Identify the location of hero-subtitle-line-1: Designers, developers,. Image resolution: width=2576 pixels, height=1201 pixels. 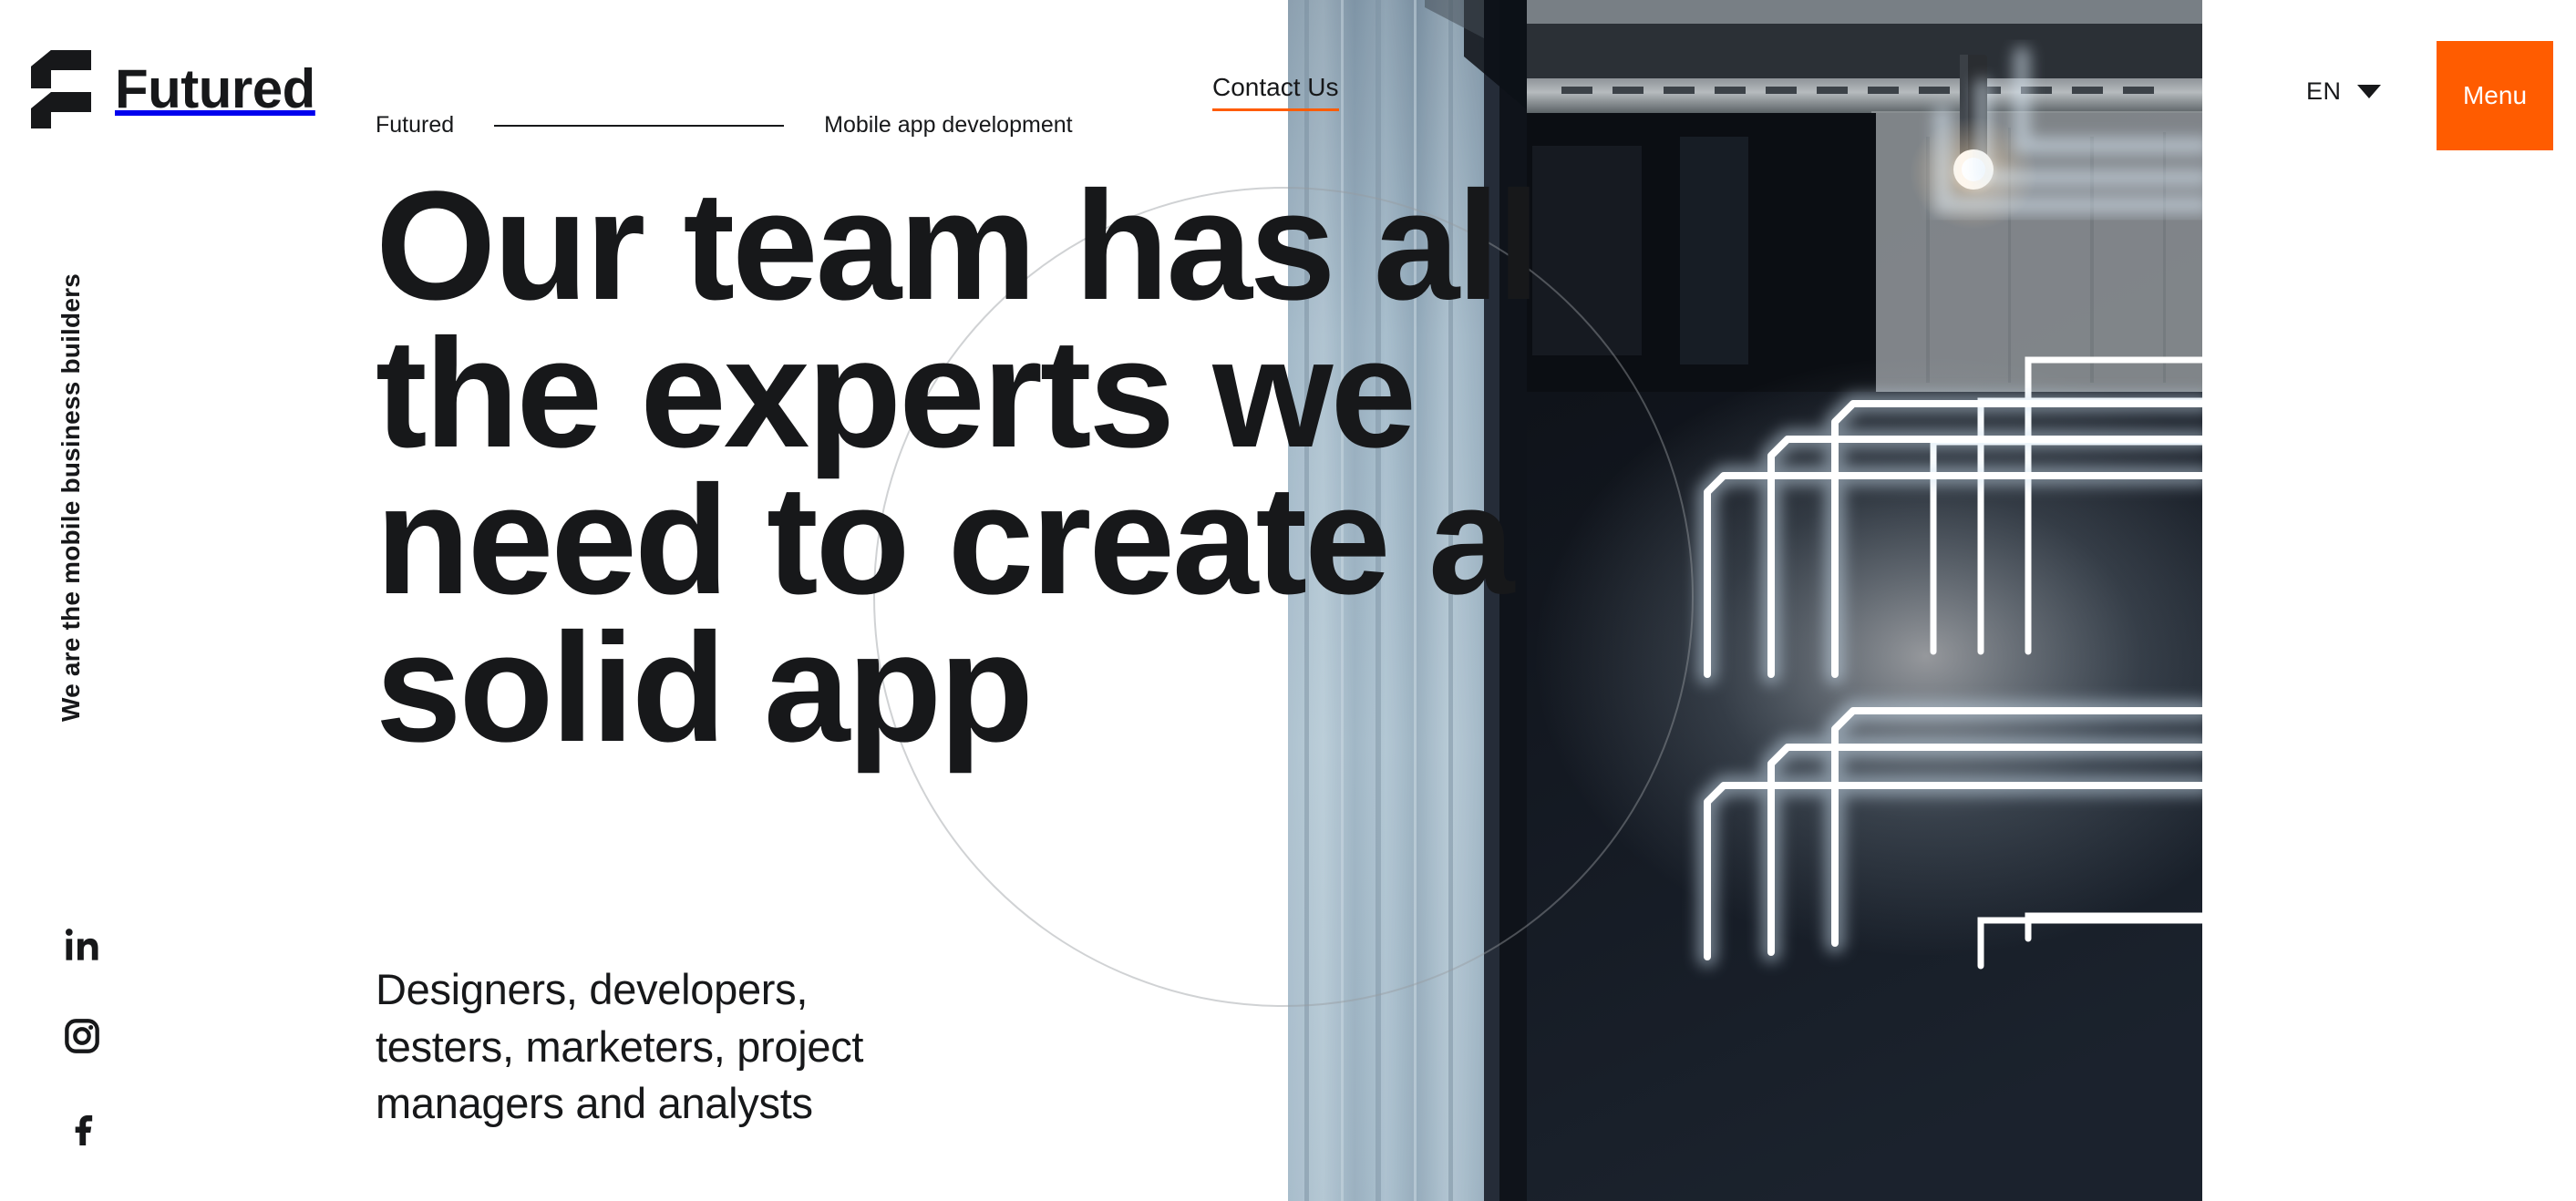
(592, 989).